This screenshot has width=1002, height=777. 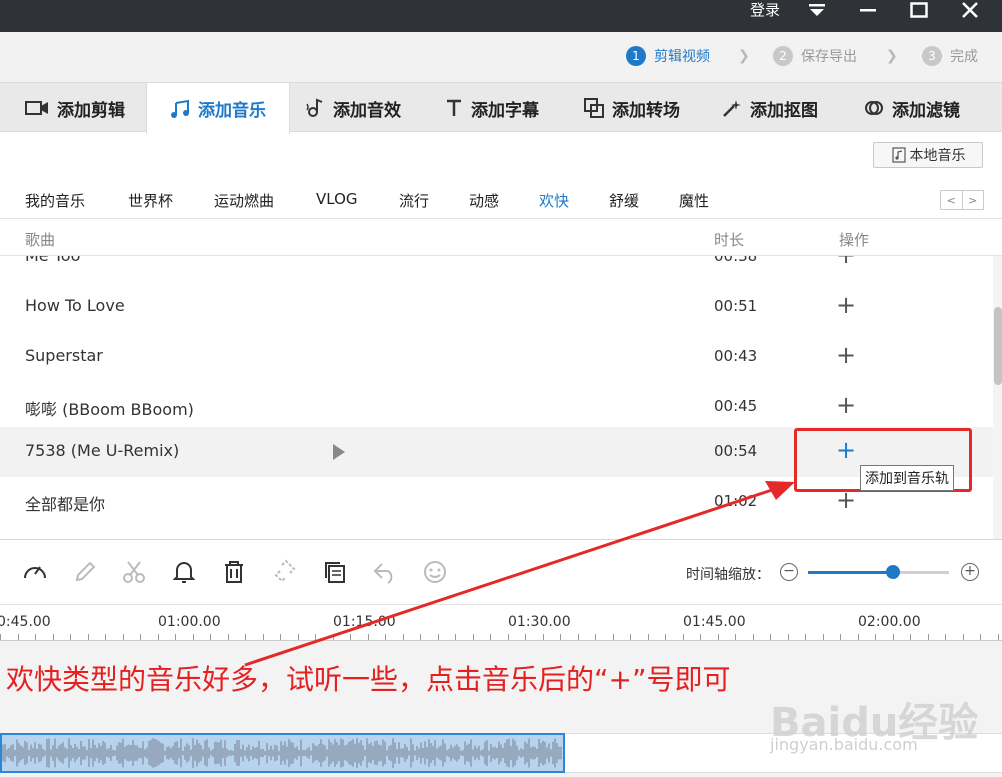 I want to click on song-list-header: 歌曲 时长 操作, so click(x=501, y=237).